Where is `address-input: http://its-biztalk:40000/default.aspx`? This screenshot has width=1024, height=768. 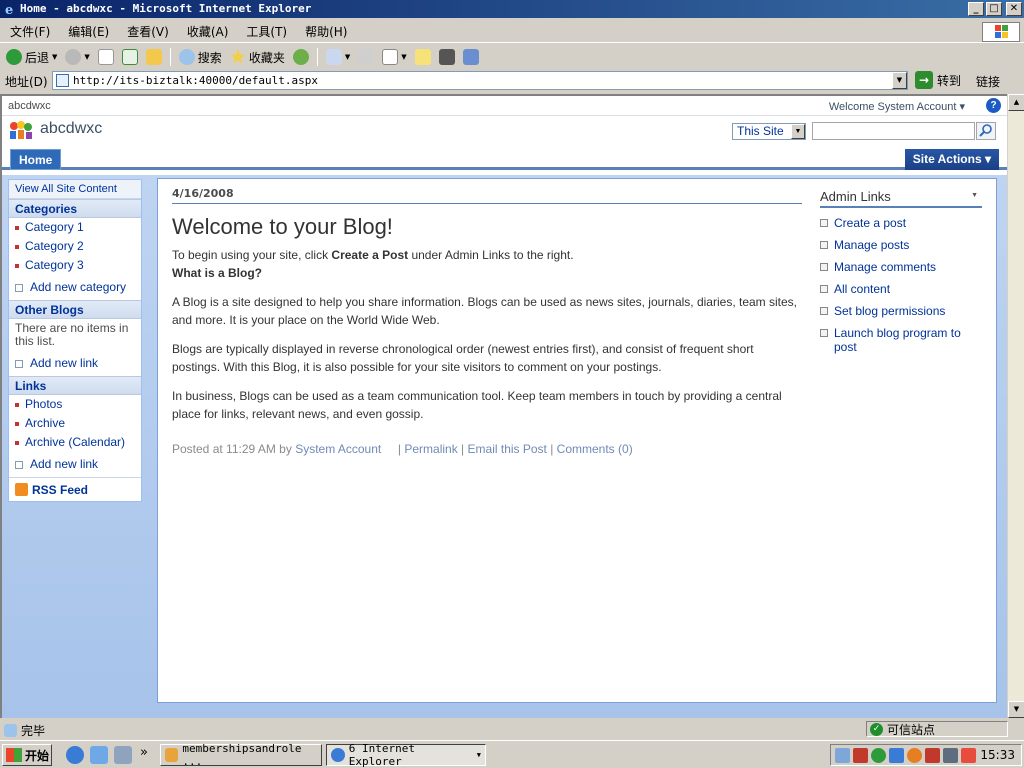 address-input: http://its-biztalk:40000/default.aspx is located at coordinates (480, 80).